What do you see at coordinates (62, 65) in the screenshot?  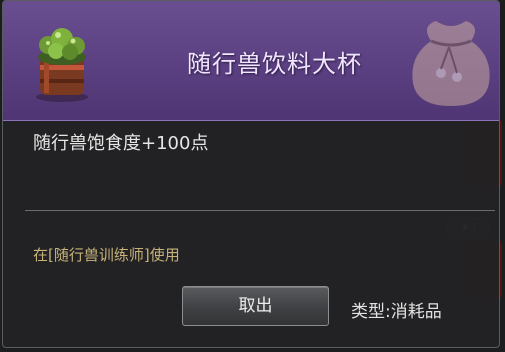 I see `drink-cup-icon` at bounding box center [62, 65].